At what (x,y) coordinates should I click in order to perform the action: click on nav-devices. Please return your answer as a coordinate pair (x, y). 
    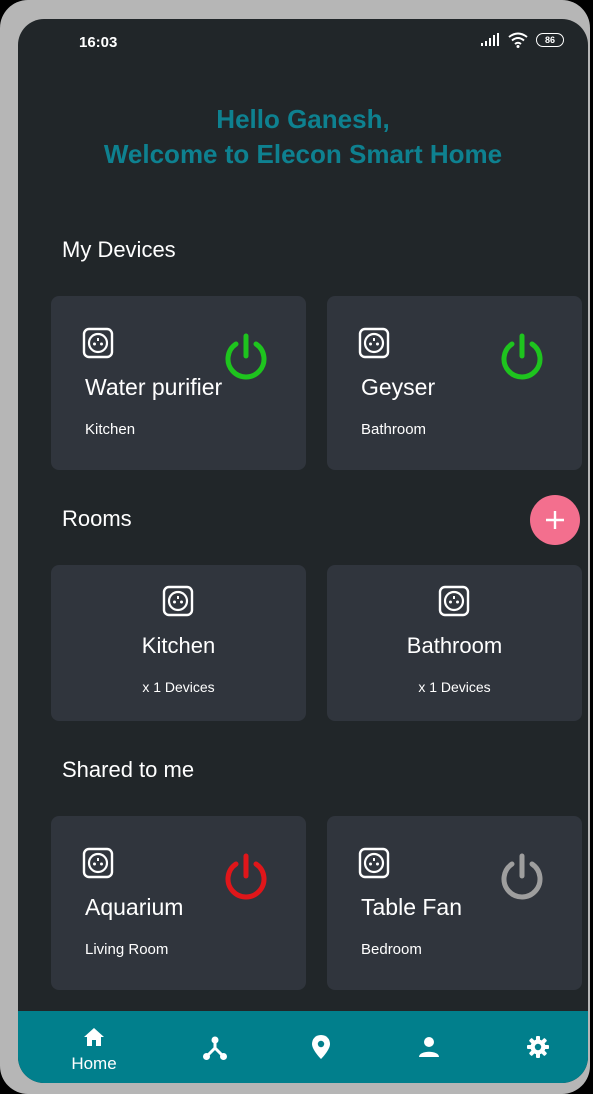
    Looking at the image, I should click on (215, 1047).